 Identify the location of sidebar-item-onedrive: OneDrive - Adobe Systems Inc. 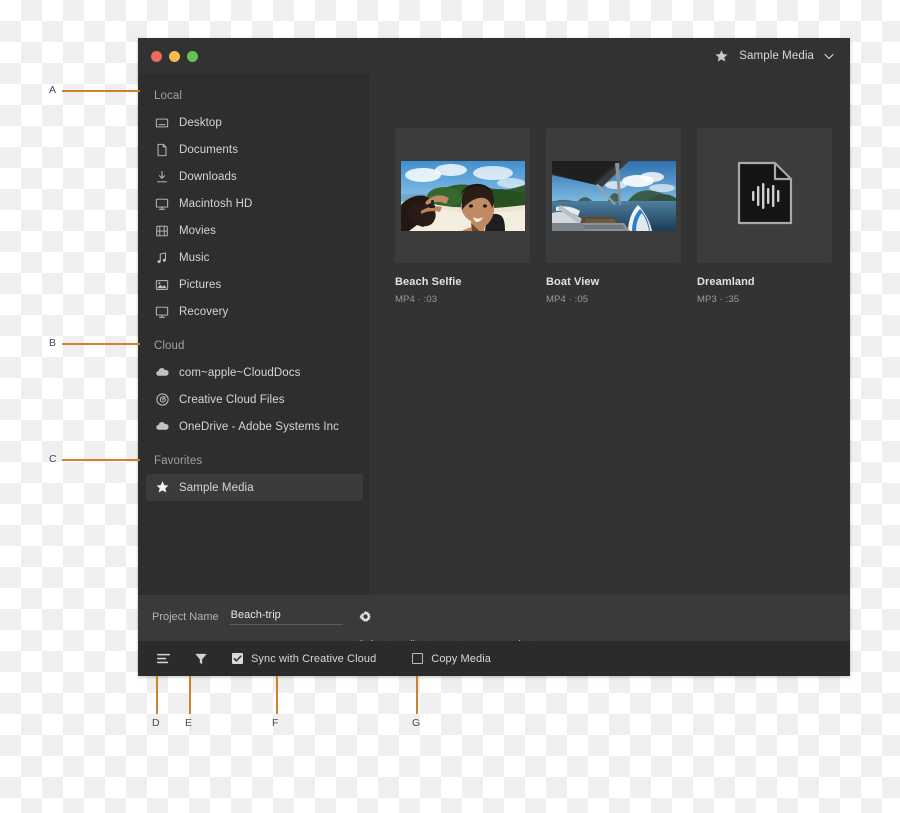
(254, 426).